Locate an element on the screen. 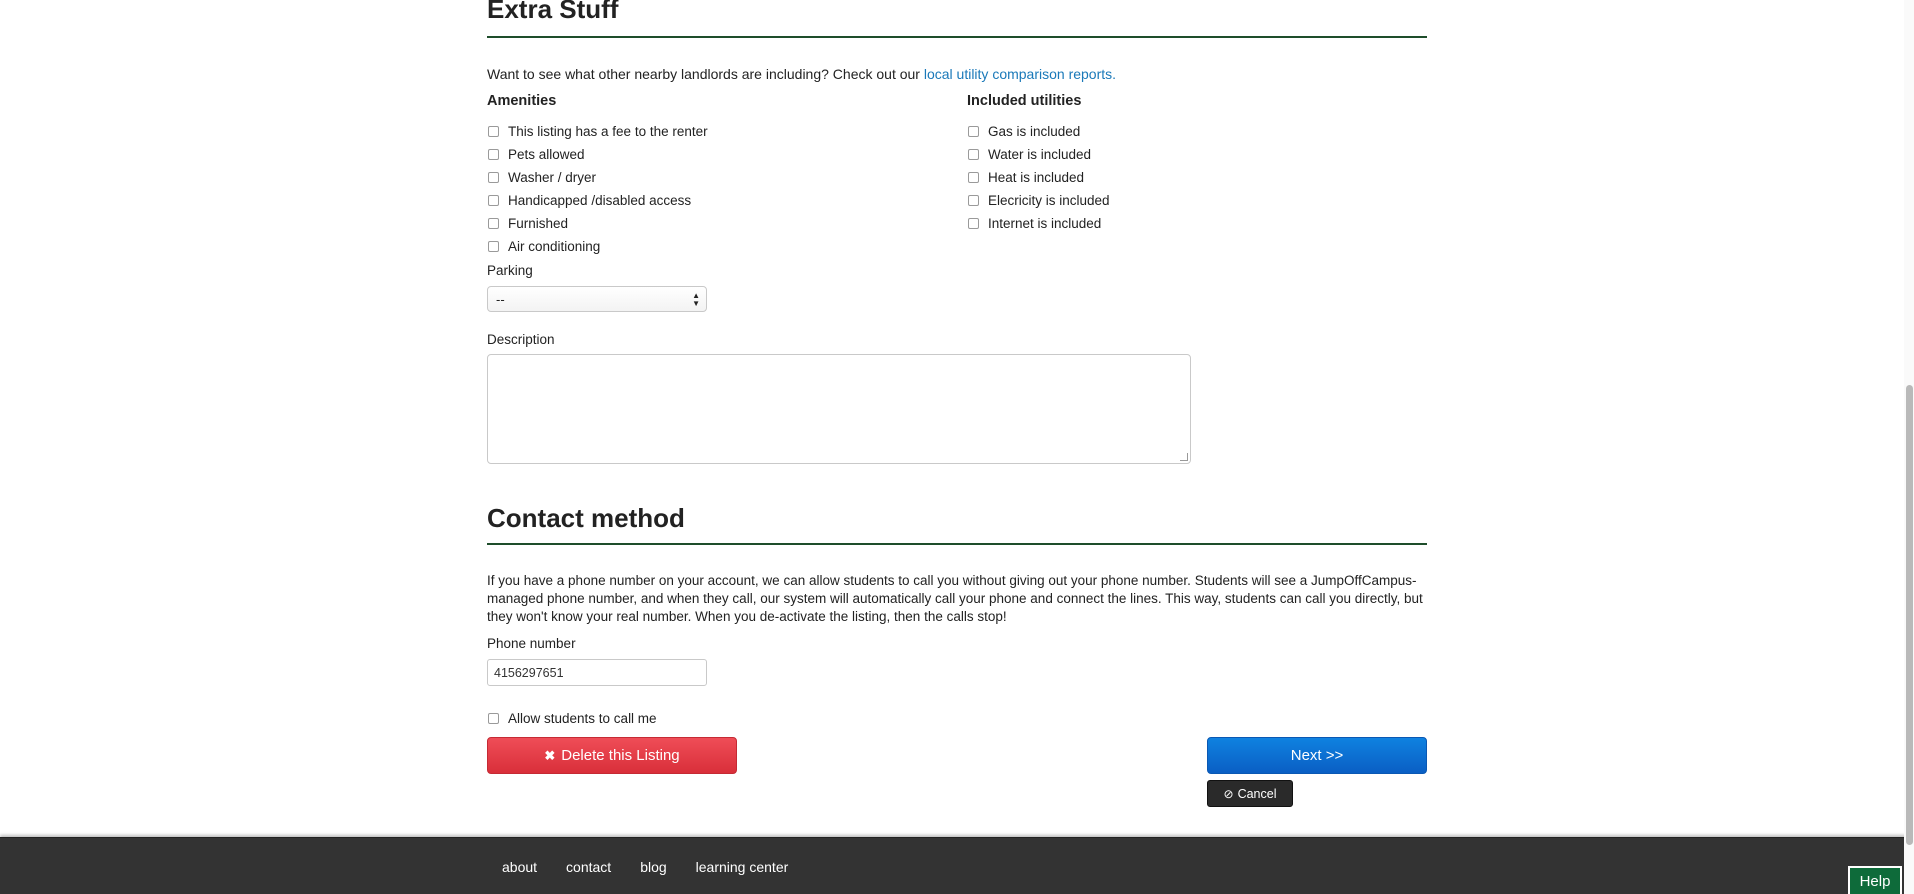 This screenshot has height=894, width=1914. amenity-air-conditioning: Air conditioning is located at coordinates (597, 246).